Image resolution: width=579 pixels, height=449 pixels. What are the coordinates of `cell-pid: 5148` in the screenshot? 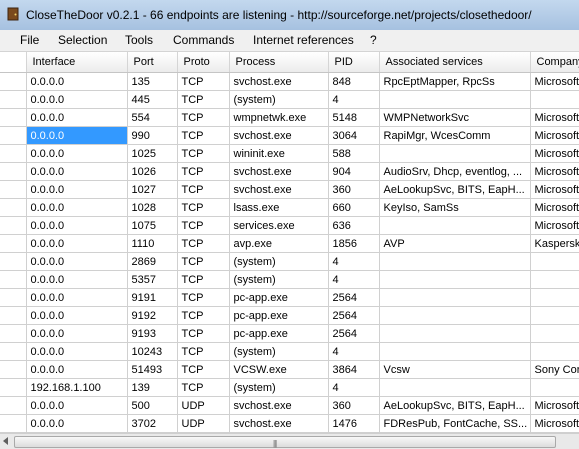 It's located at (354, 117).